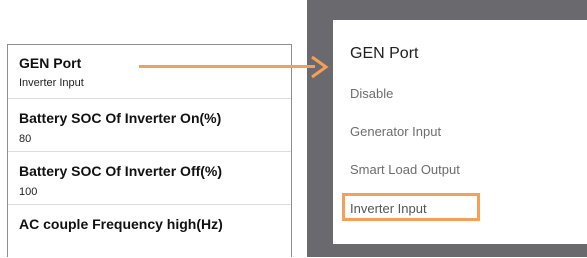 The height and width of the screenshot is (258, 587). What do you see at coordinates (28, 192) in the screenshot?
I see `setting-value: 100` at bounding box center [28, 192].